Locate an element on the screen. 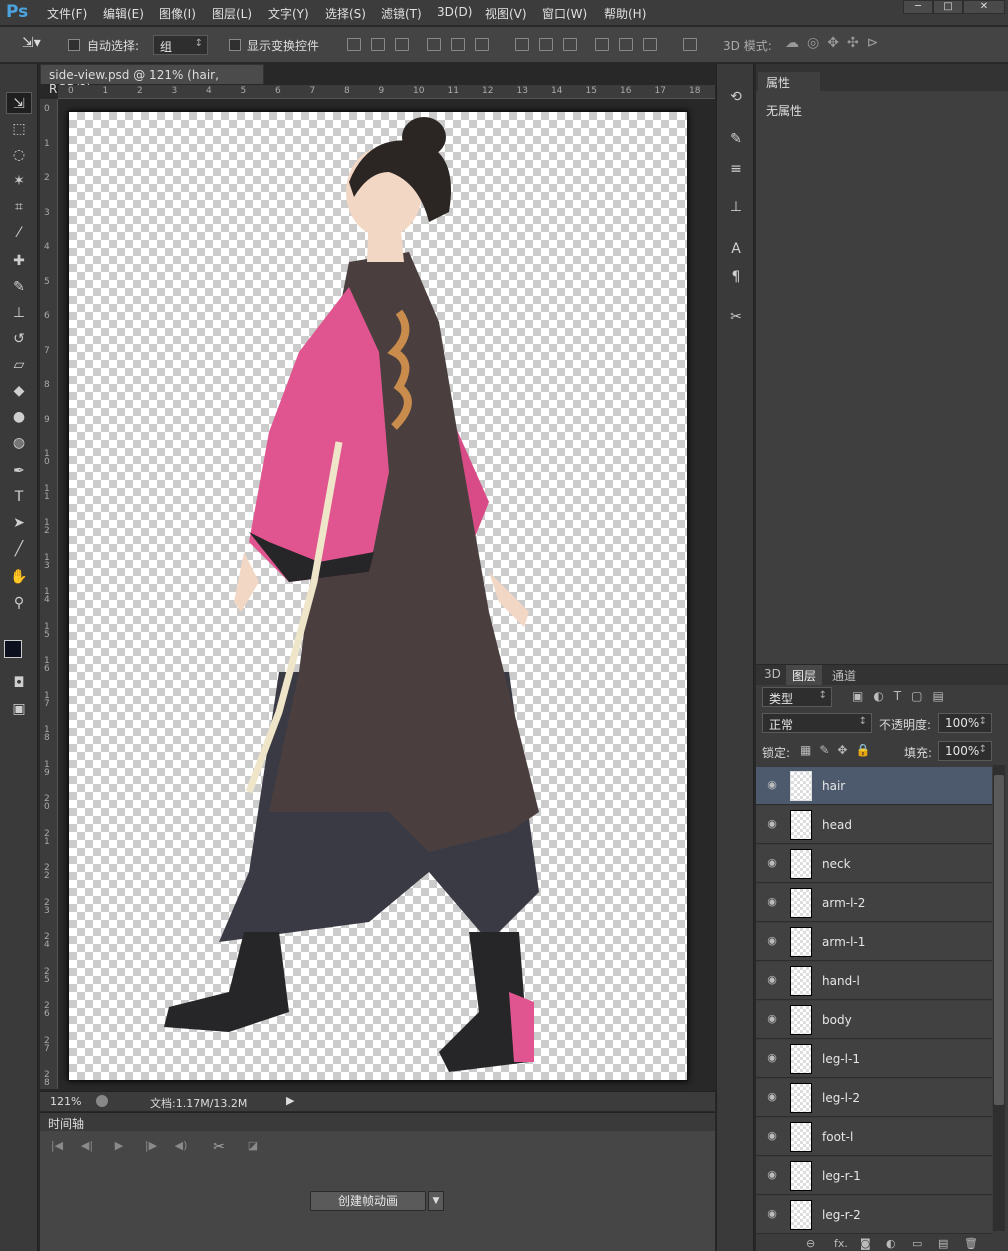  pen-tool-icon: ✒ is located at coordinates (19, 471).